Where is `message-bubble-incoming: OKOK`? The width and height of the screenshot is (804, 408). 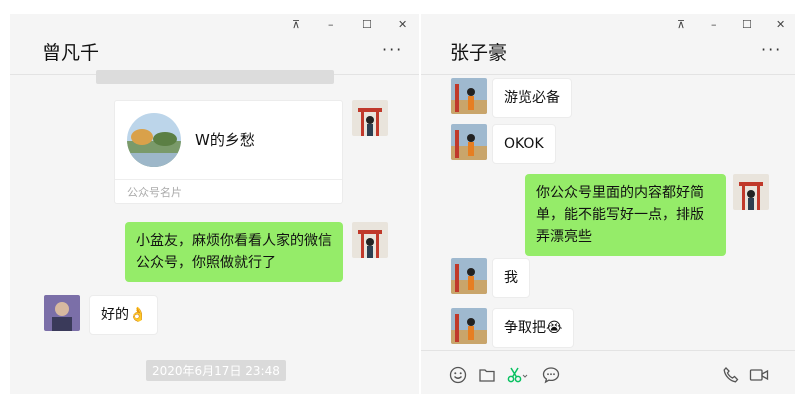
message-bubble-incoming: OKOK is located at coordinates (524, 144).